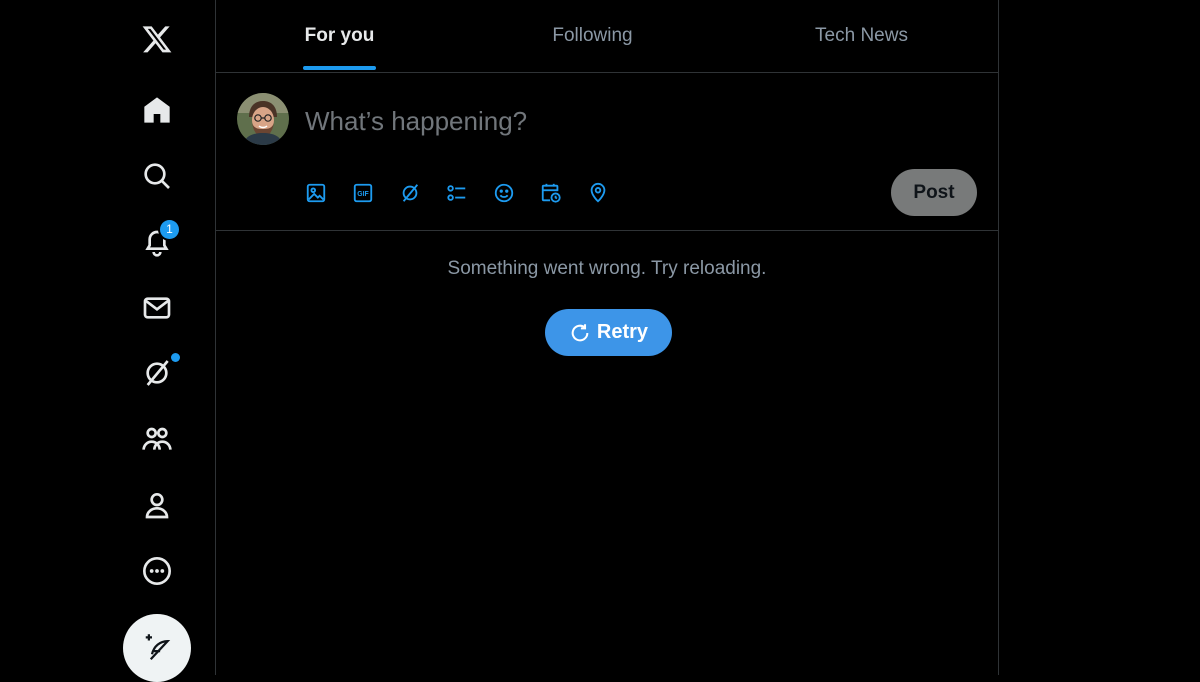  Describe the element at coordinates (598, 193) in the screenshot. I see `location-icon` at that location.